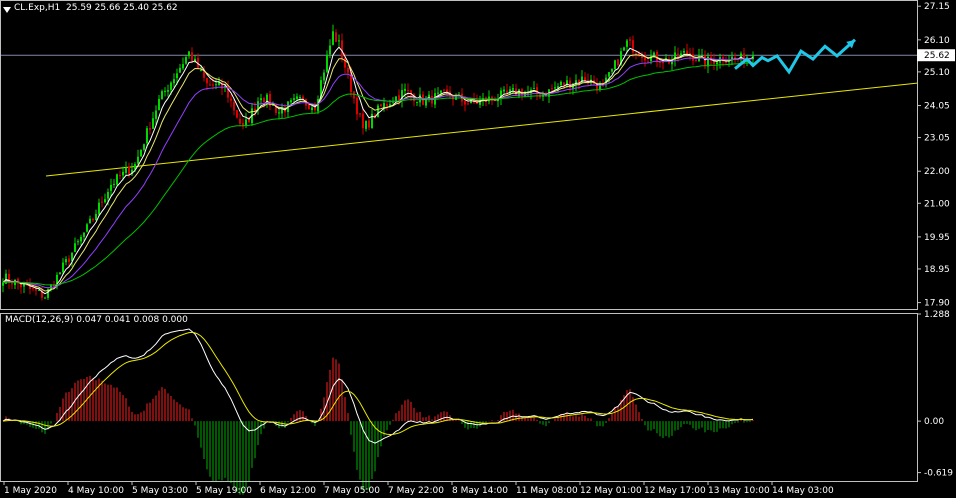  Describe the element at coordinates (288, 491) in the screenshot. I see `x-tick-label: 6 May 12:00` at that location.